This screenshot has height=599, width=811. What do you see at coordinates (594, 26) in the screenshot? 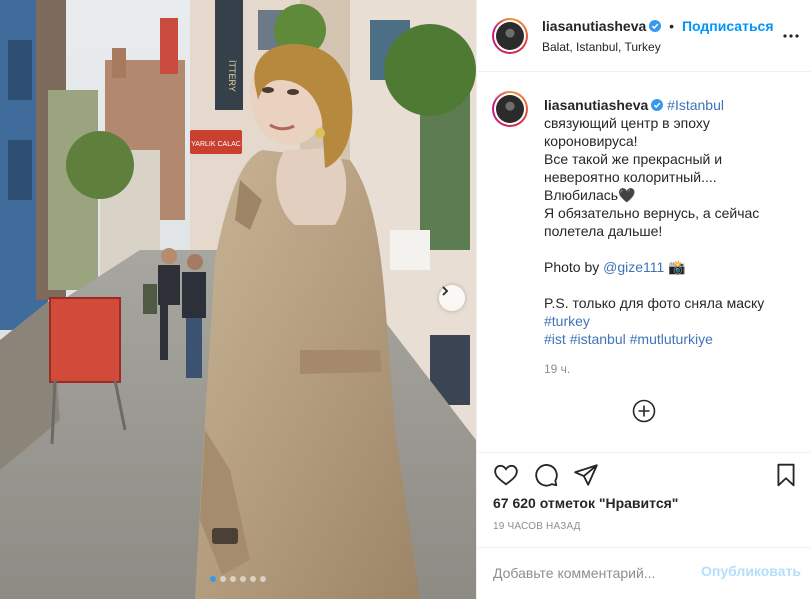
I see `username-link: liasanutiasheva` at bounding box center [594, 26].